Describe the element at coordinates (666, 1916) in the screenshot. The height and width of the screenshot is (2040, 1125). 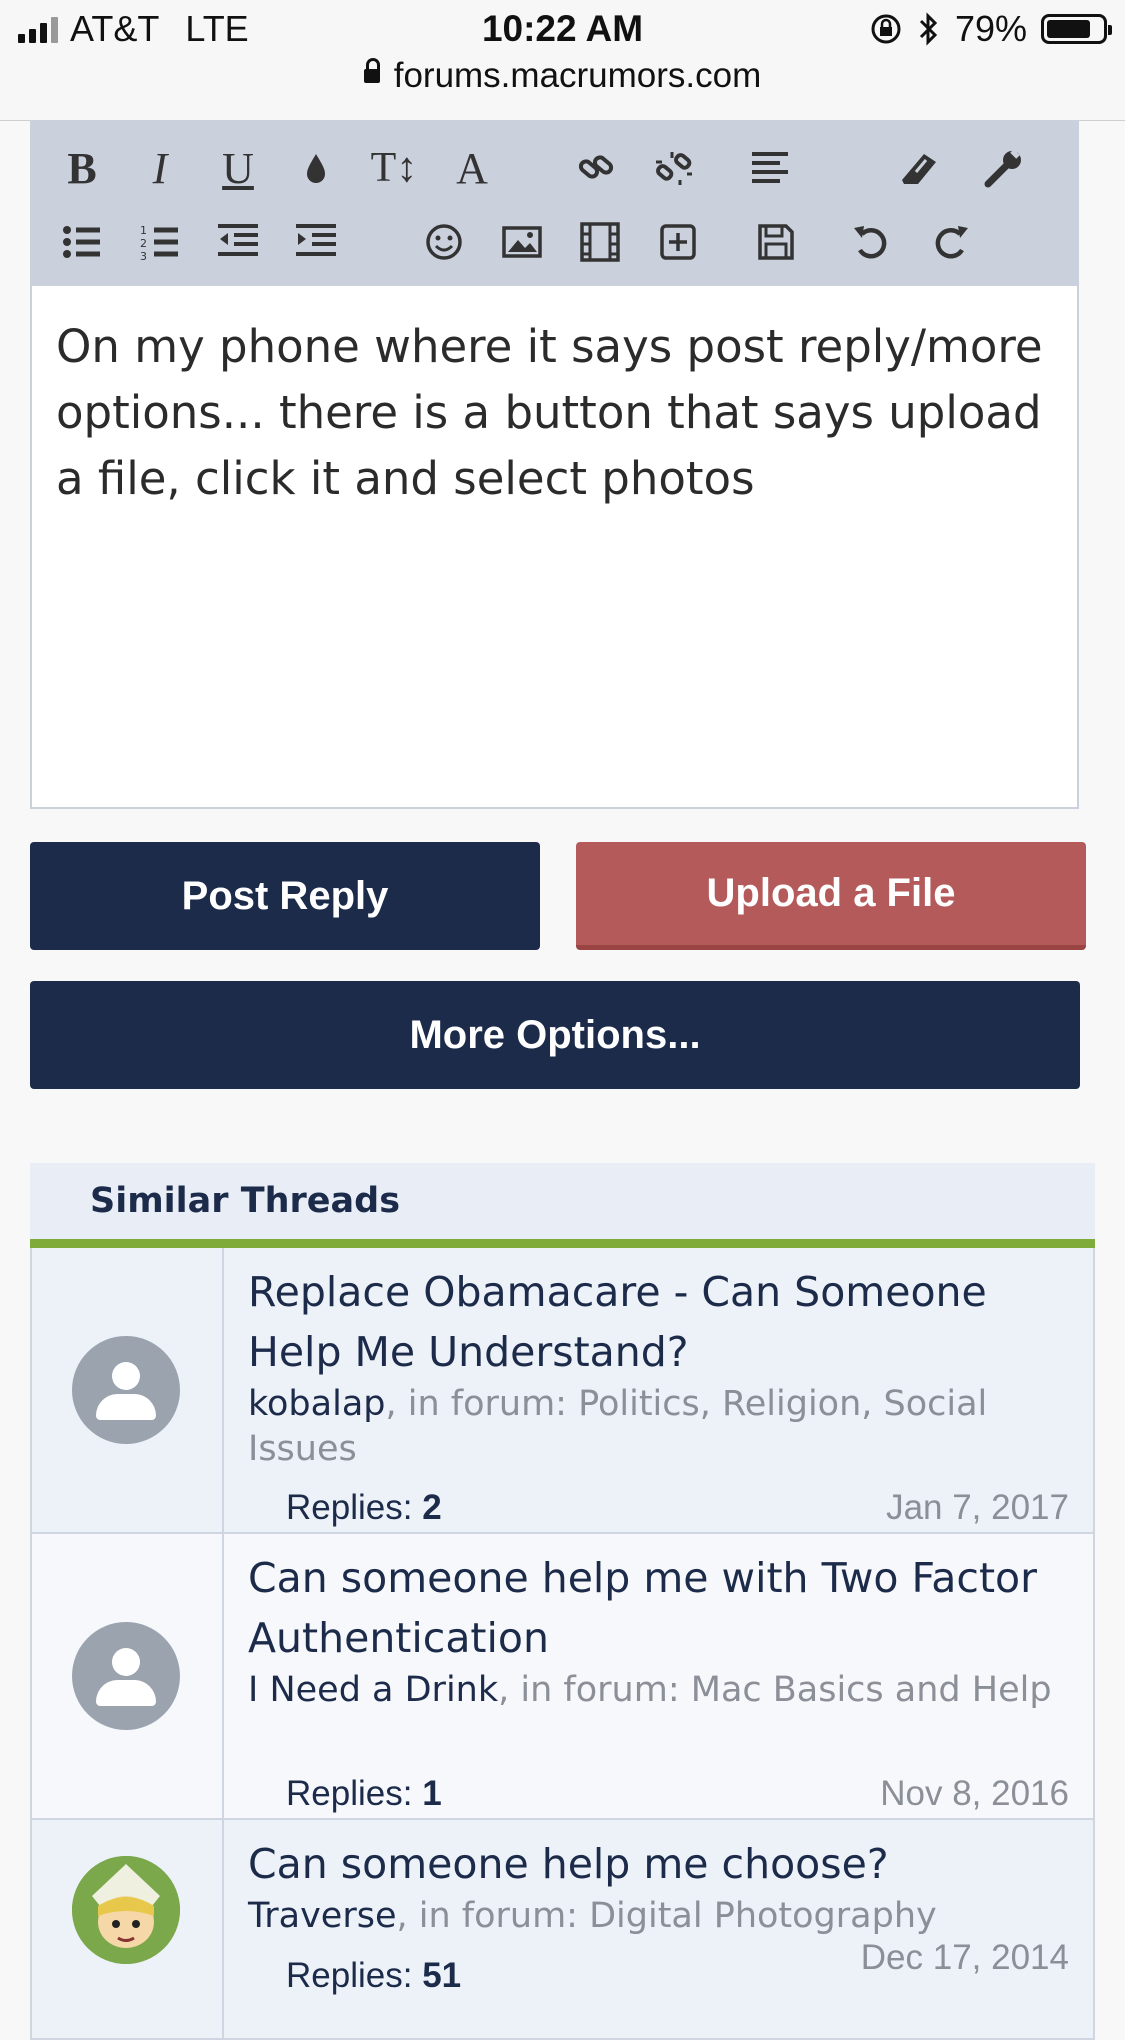
I see `thread-forum: , in forum: Digital Photography` at that location.